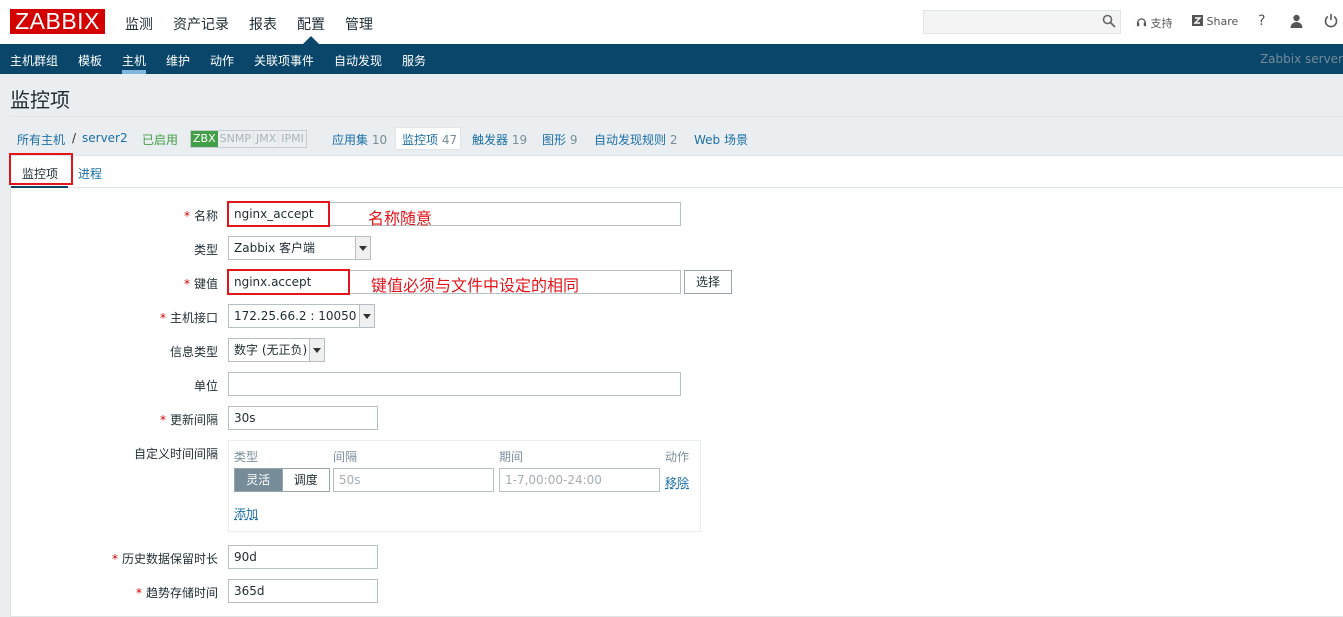  I want to click on scheduling-option: 调度, so click(305, 480).